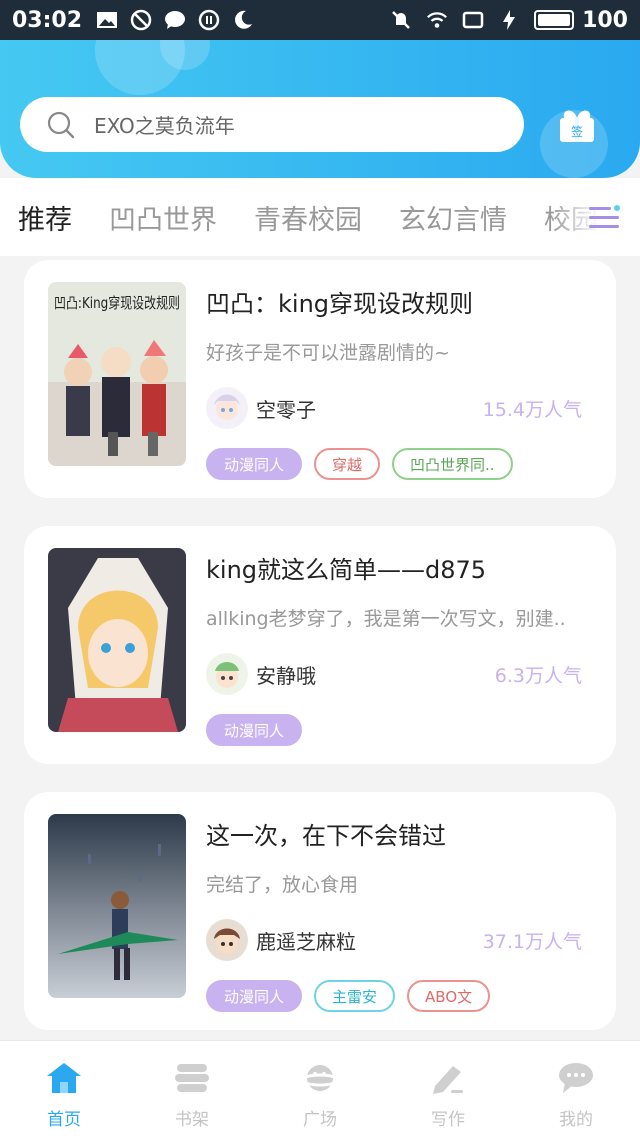  I want to click on tag-list: 动漫同人 穿越 凹凸世界同.., so click(359, 464).